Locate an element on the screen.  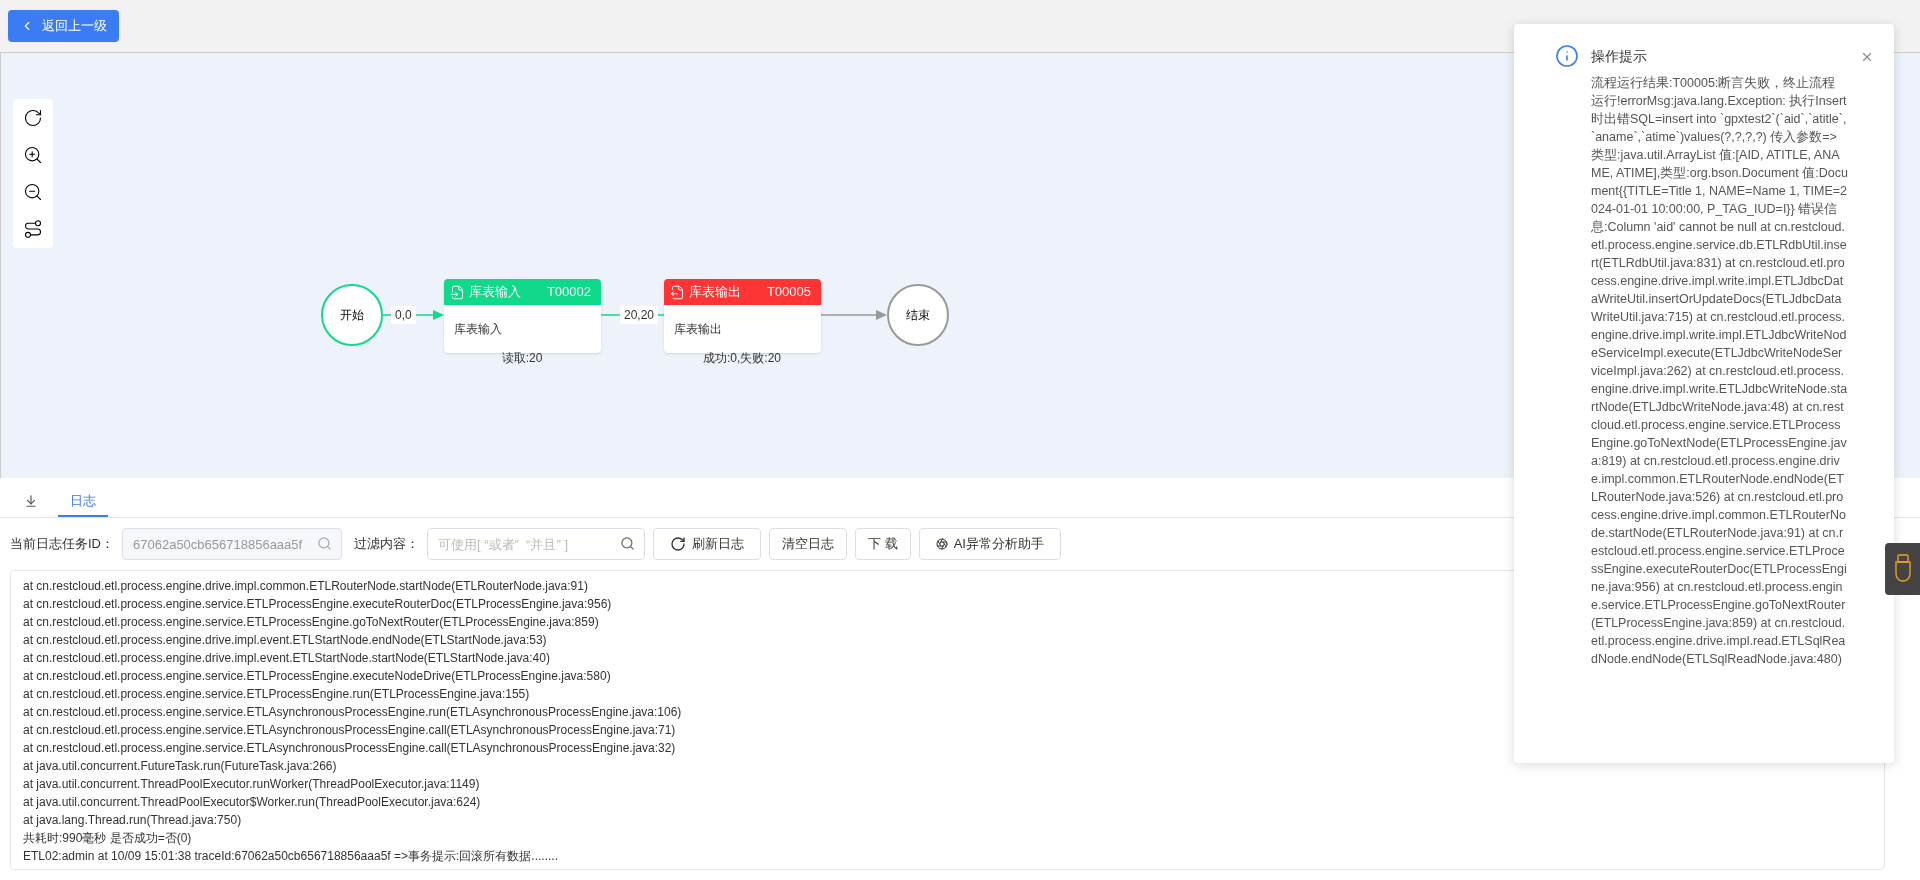
close-icon is located at coordinates (1867, 57).